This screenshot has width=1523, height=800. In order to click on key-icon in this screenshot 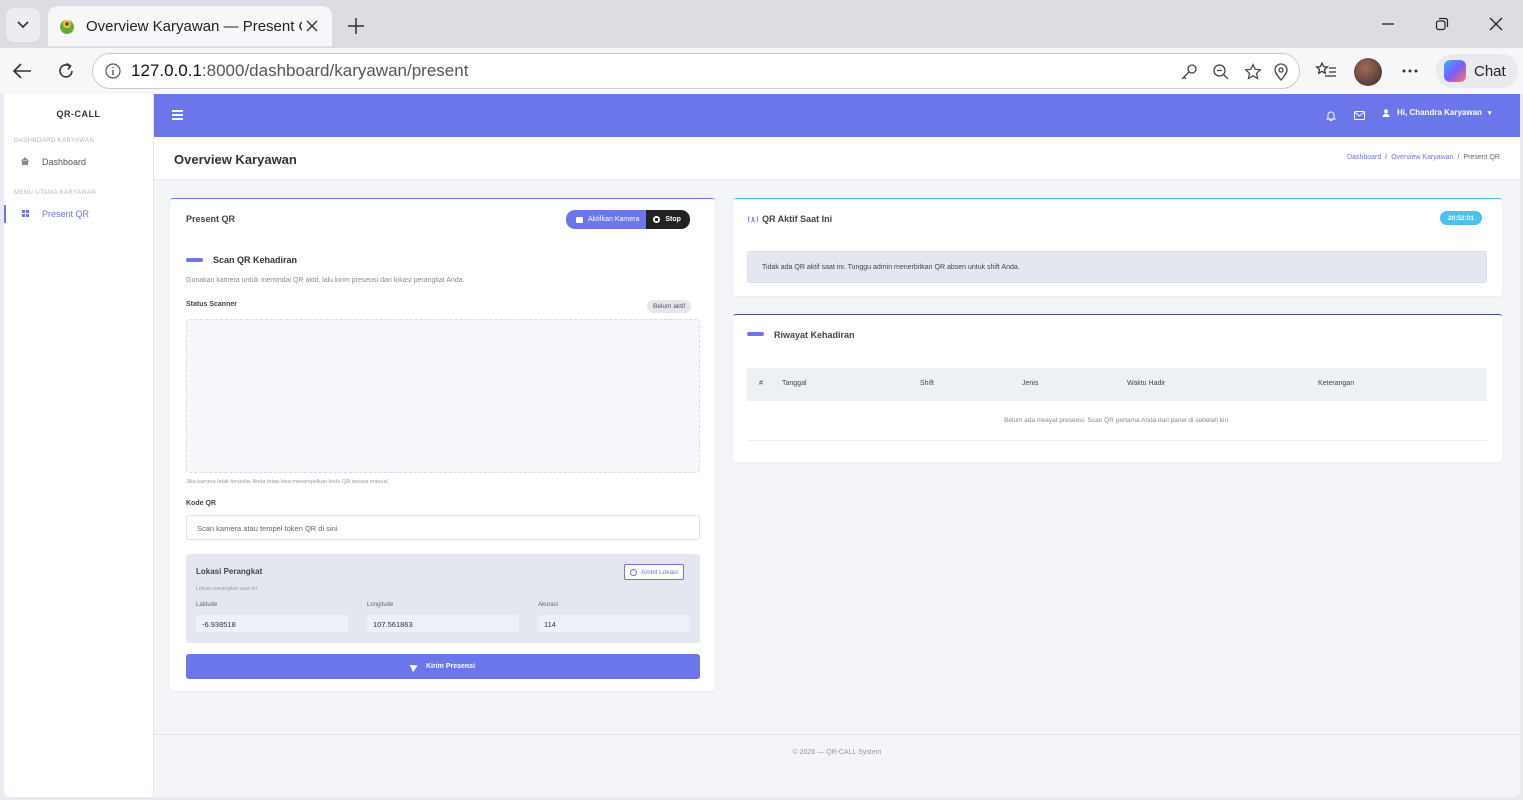, I will do `click(1189, 72)`.